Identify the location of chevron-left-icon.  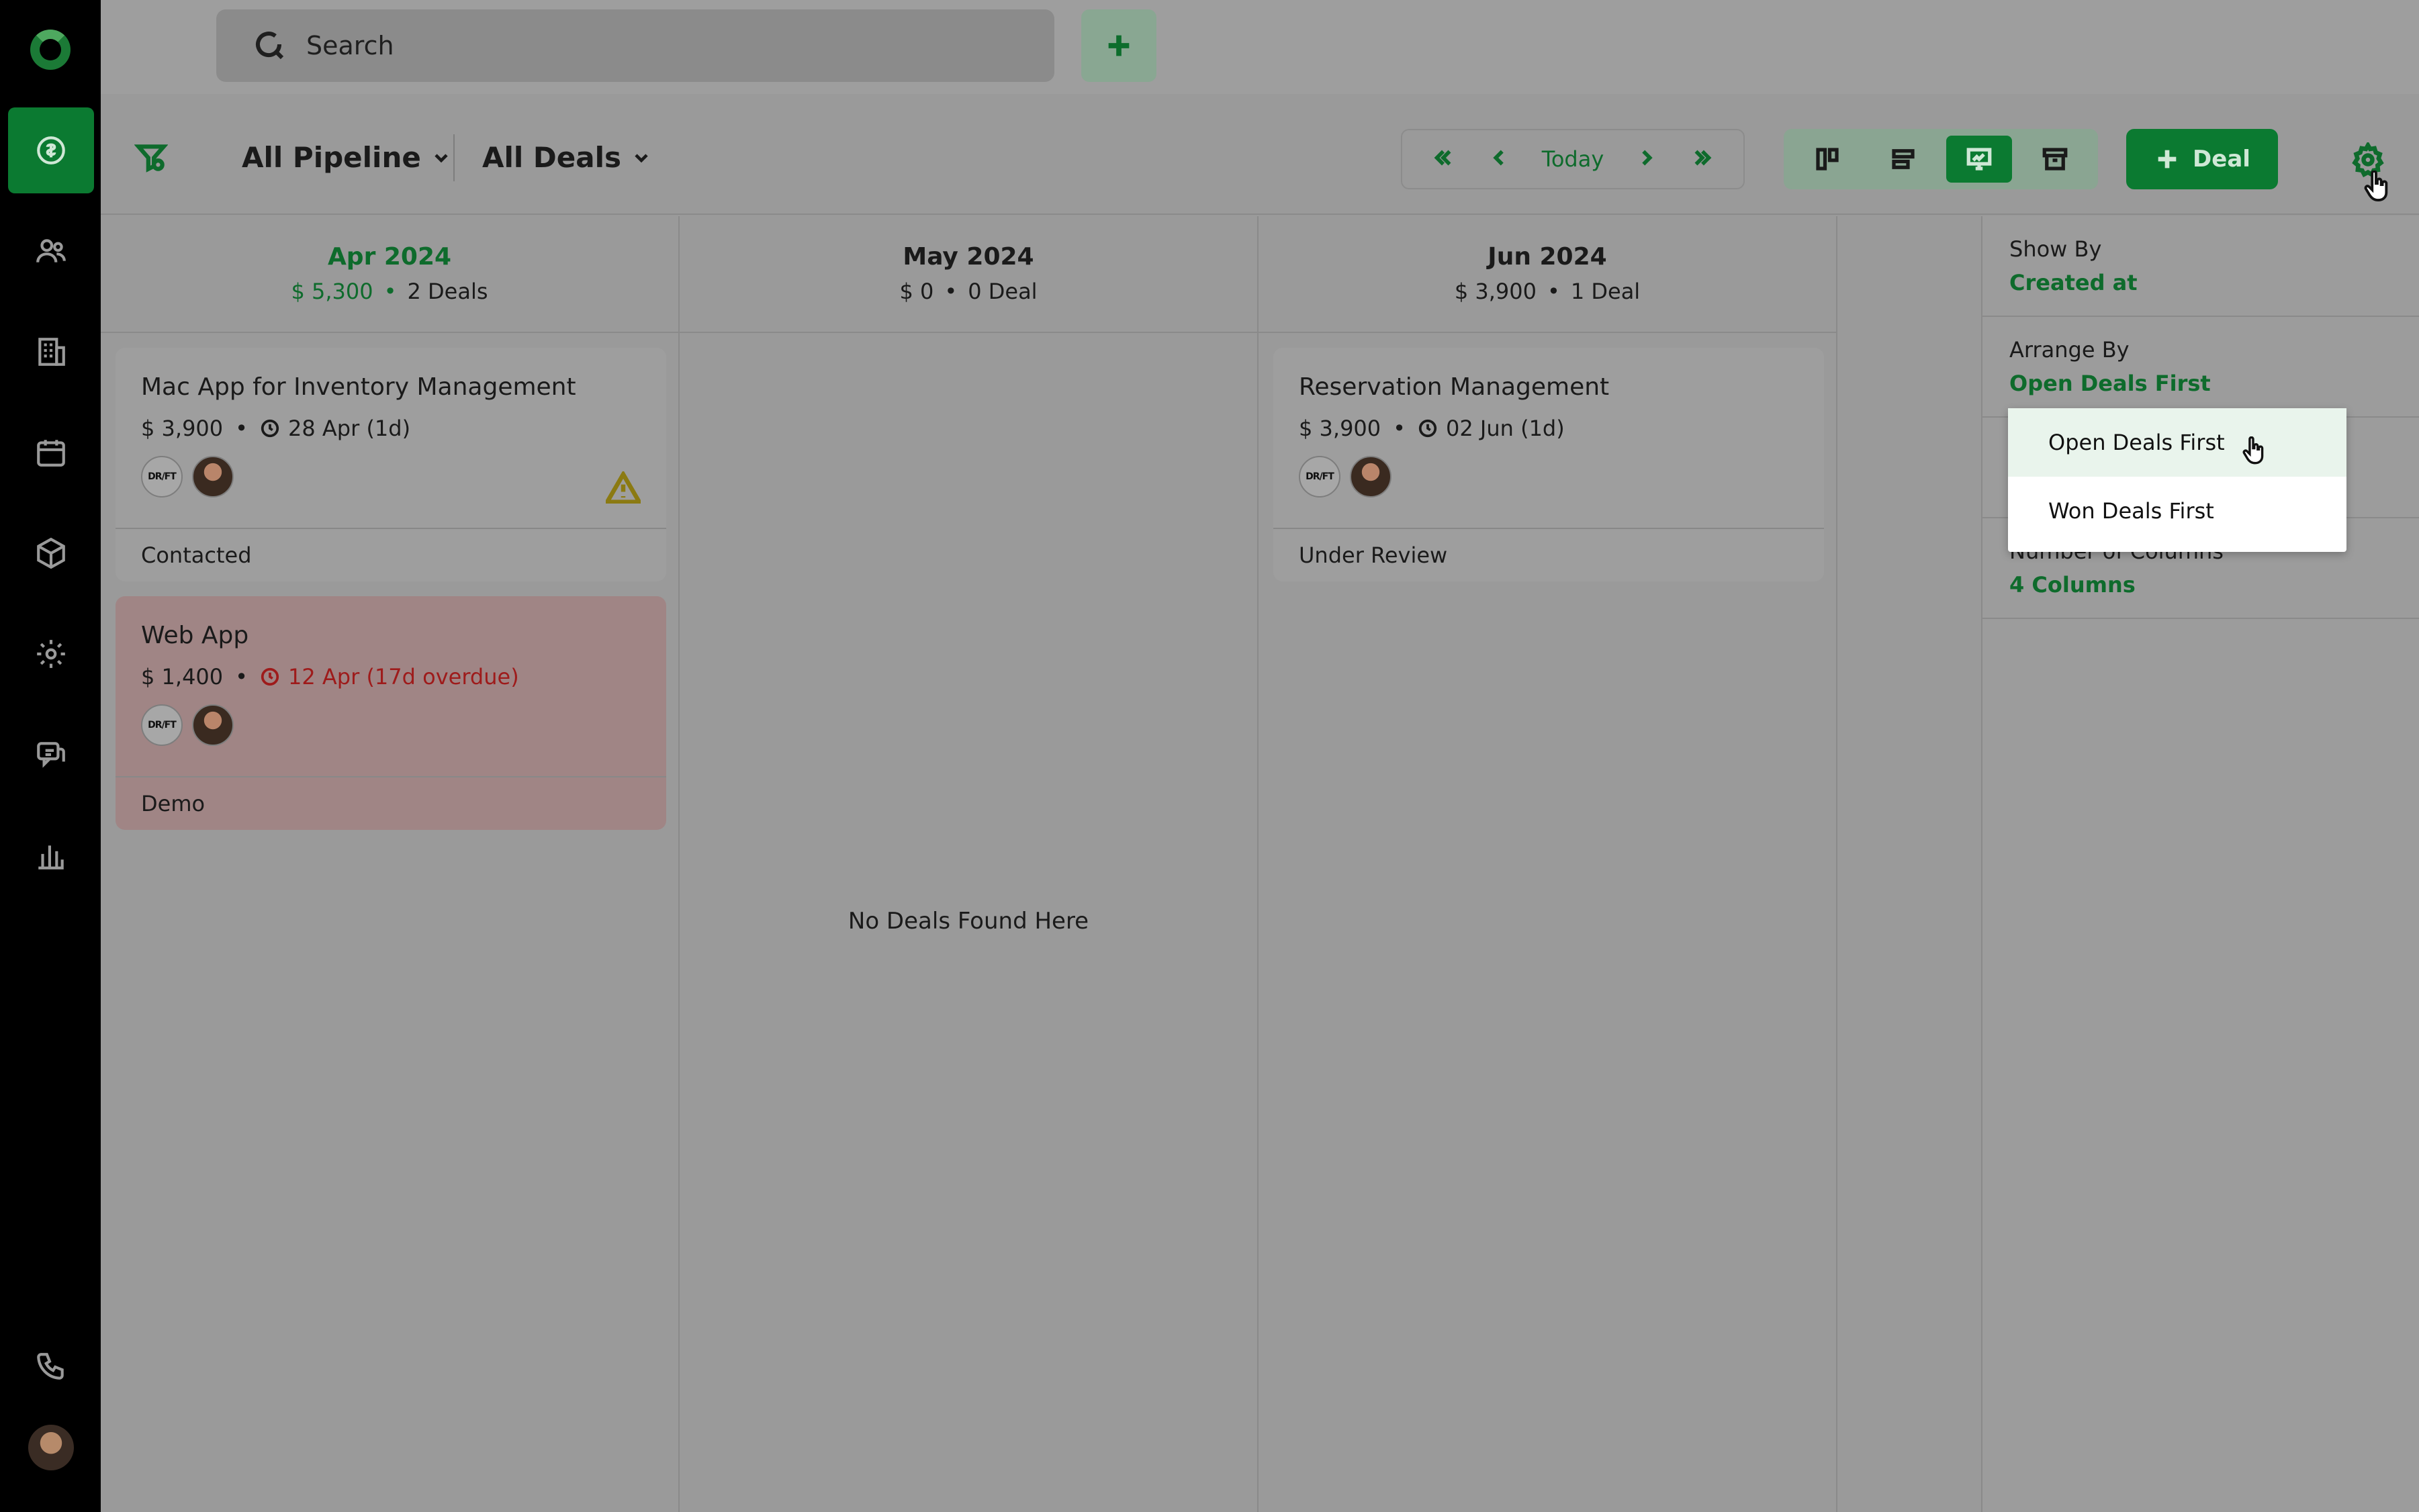
(1498, 158).